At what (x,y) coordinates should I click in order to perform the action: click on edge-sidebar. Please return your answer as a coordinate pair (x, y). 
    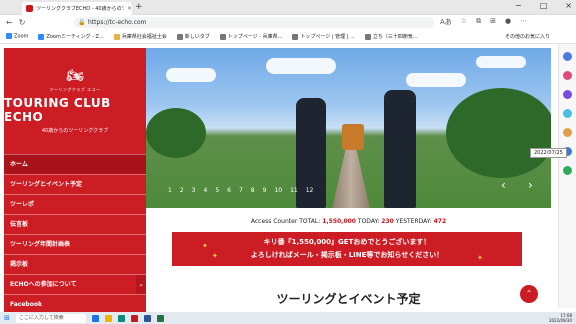
    Looking at the image, I should click on (567, 176).